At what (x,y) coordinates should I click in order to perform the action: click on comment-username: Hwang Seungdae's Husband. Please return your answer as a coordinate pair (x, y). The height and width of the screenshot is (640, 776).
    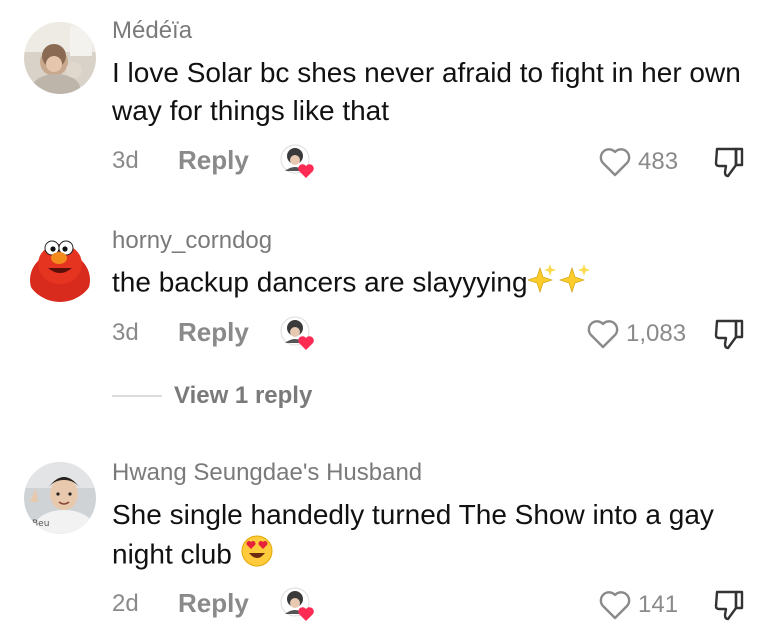
    Looking at the image, I should click on (267, 473).